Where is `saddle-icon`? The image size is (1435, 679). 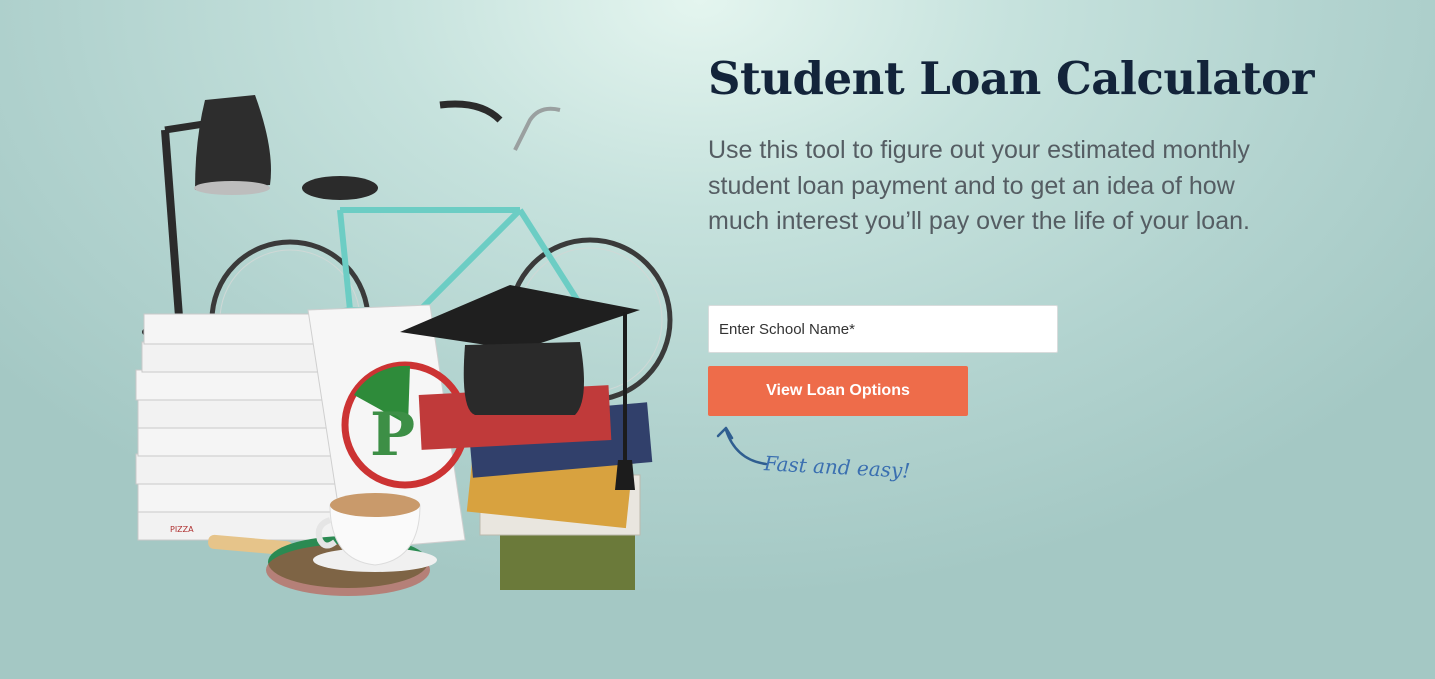 saddle-icon is located at coordinates (340, 188).